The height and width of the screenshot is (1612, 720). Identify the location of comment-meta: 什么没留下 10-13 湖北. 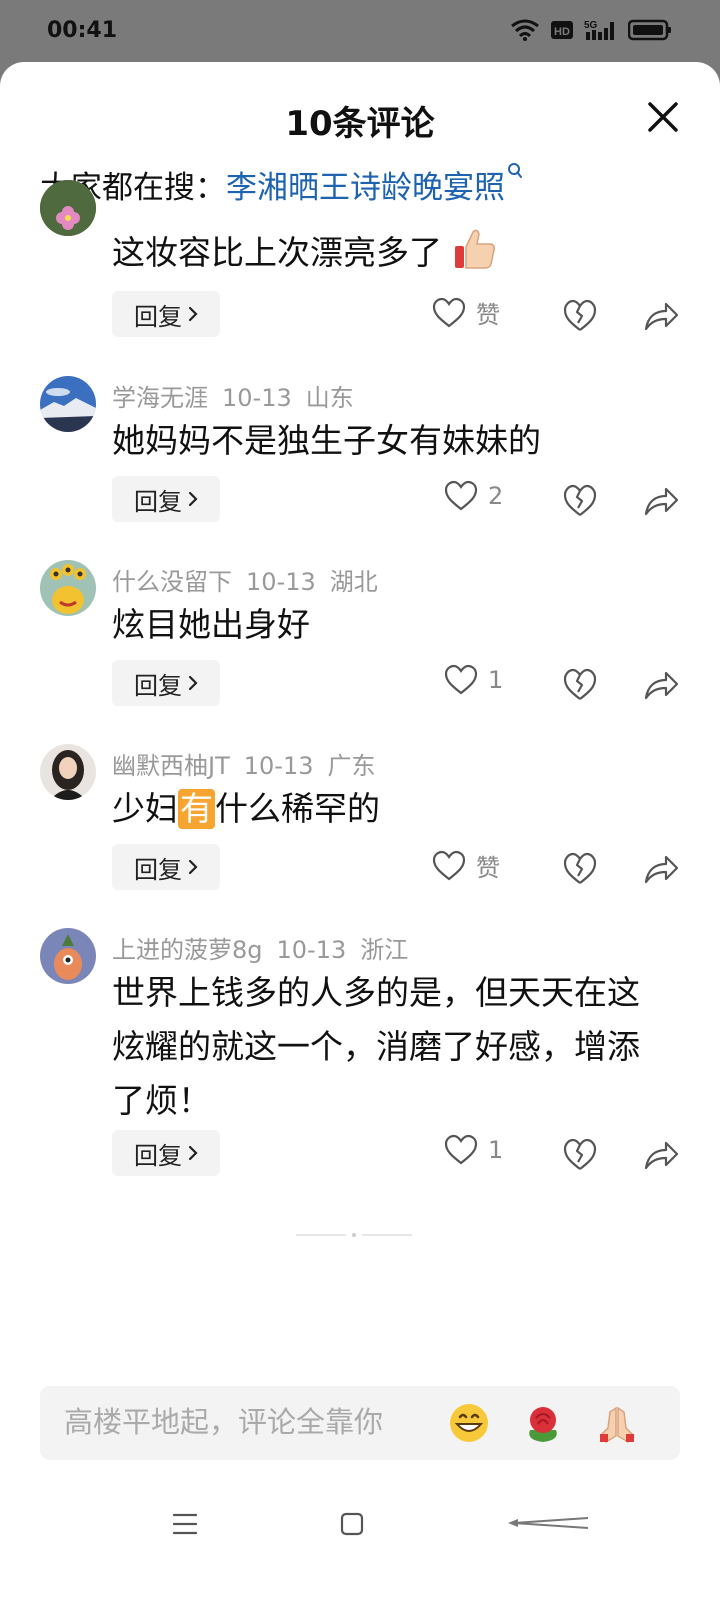
(252, 579).